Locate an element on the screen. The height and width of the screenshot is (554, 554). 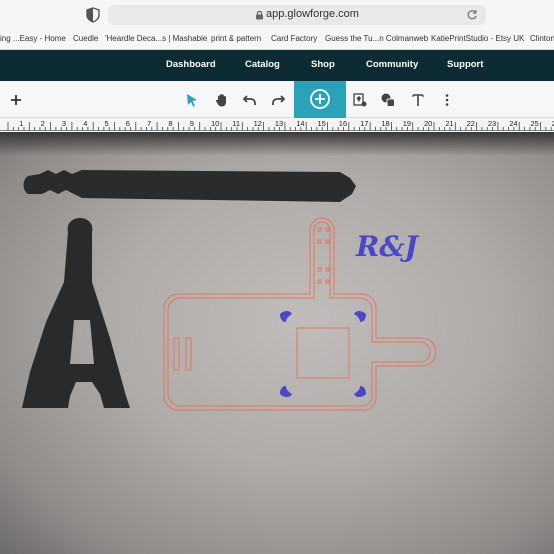
nav-community: Community is located at coordinates (392, 64).